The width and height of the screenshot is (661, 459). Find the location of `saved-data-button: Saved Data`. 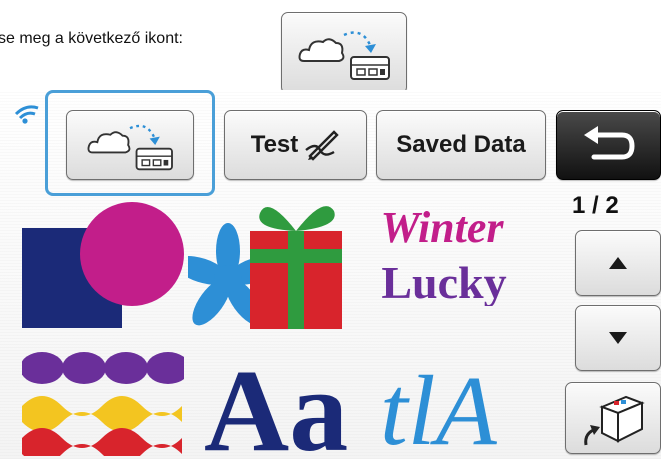

saved-data-button: Saved Data is located at coordinates (461, 145).